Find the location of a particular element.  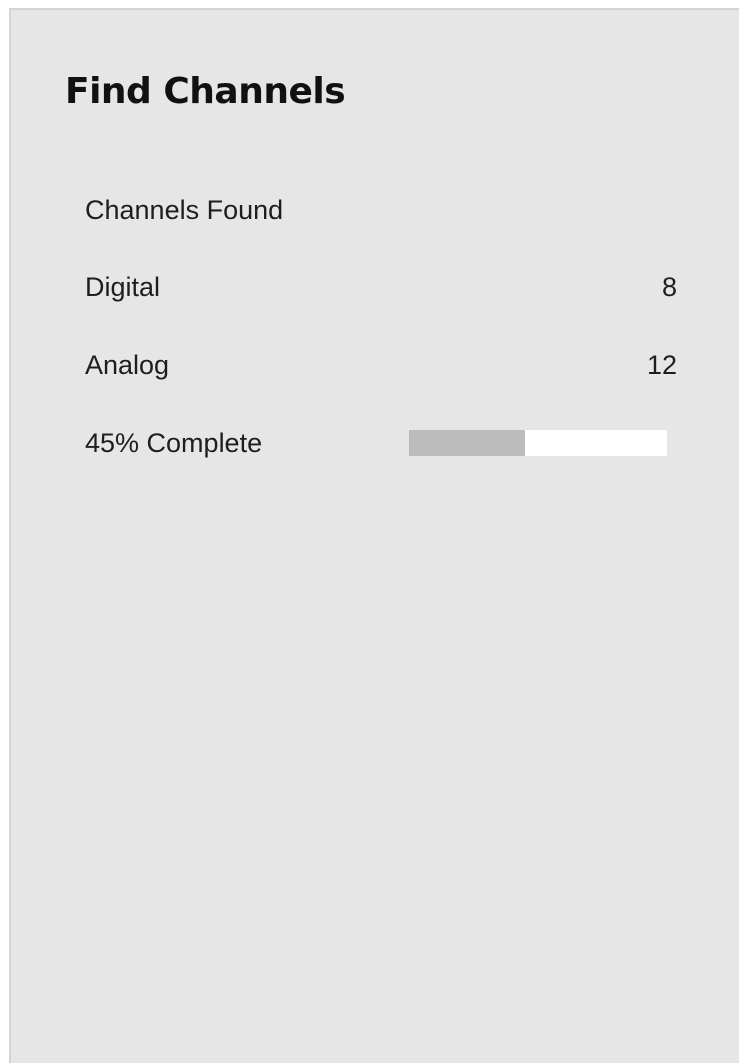

digital-channels-row: Digital 8 is located at coordinates (381, 287).